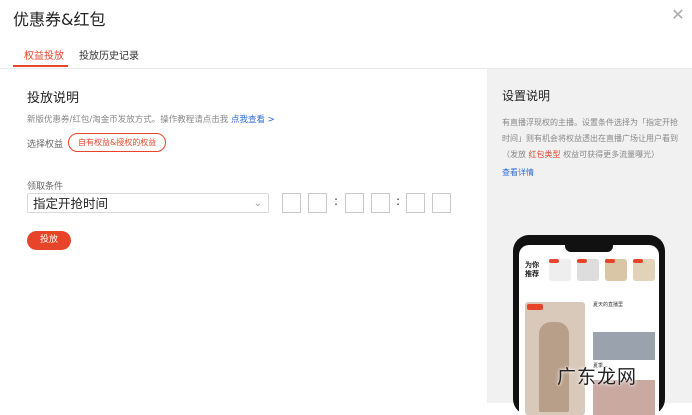 The width and height of the screenshot is (692, 415). I want to click on card-caption: 夏天的直播里, so click(608, 305).